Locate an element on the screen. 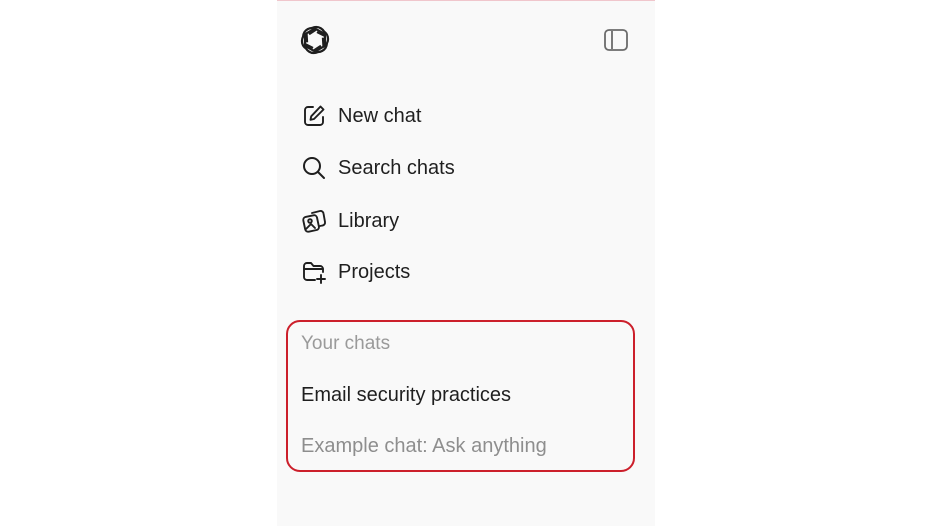 The image size is (936, 526). edit-icon is located at coordinates (314, 116).